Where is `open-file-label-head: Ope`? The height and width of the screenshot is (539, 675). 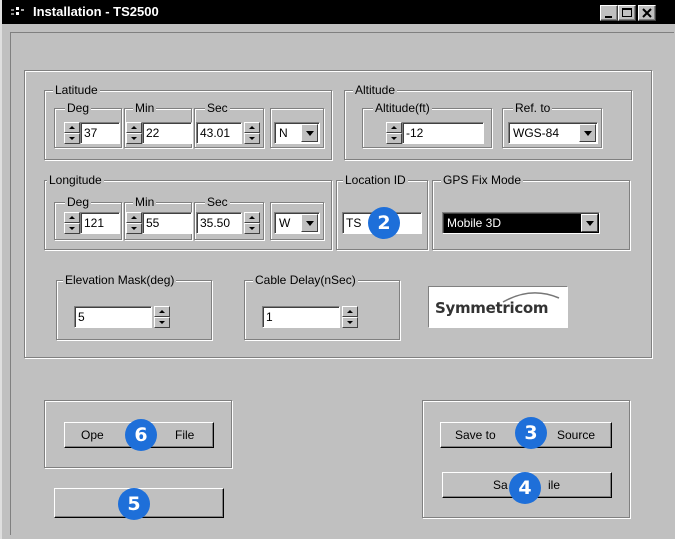 open-file-label-head: Ope is located at coordinates (92, 435).